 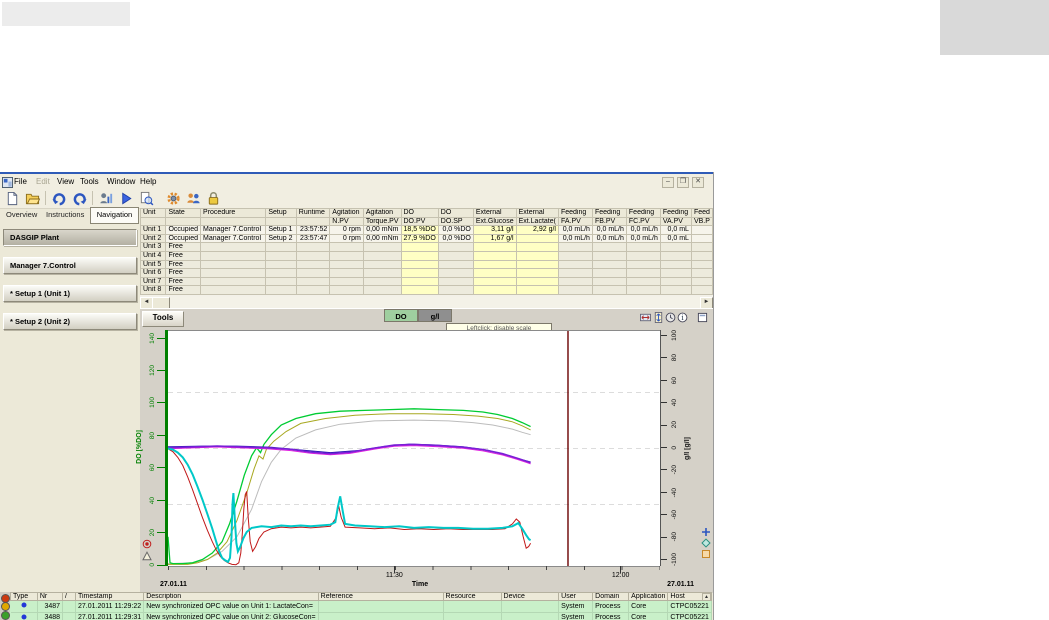 What do you see at coordinates (50, 596) in the screenshot?
I see `log-header-nr: Nr` at bounding box center [50, 596].